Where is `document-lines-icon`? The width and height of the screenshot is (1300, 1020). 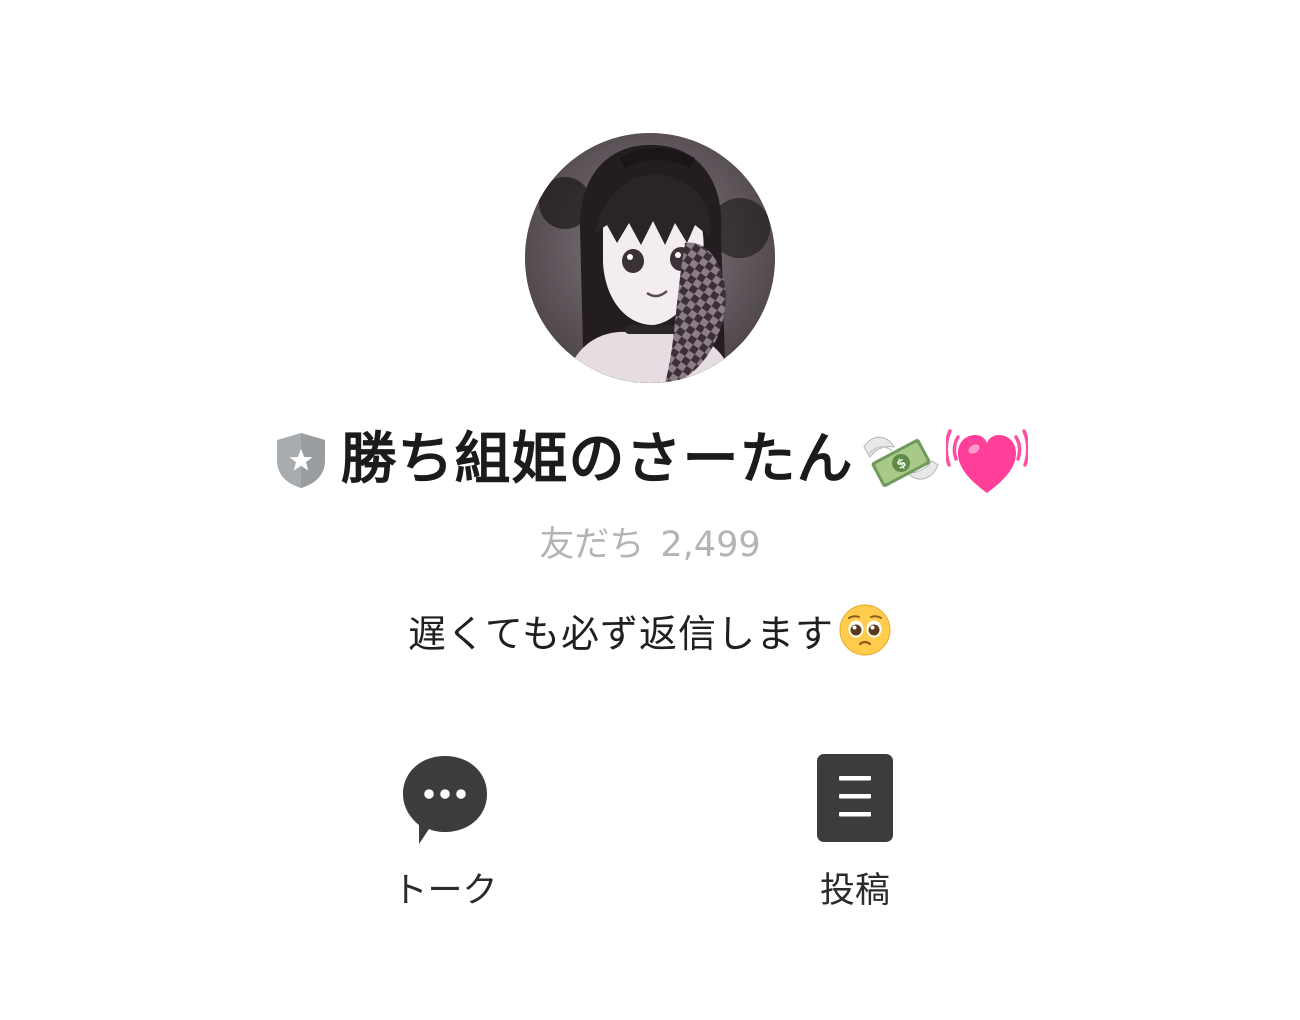
document-lines-icon is located at coordinates (855, 798).